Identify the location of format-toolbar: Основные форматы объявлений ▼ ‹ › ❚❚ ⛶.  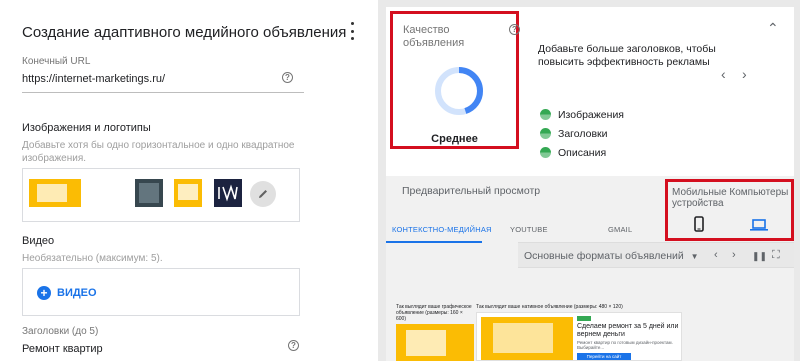
(656, 255).